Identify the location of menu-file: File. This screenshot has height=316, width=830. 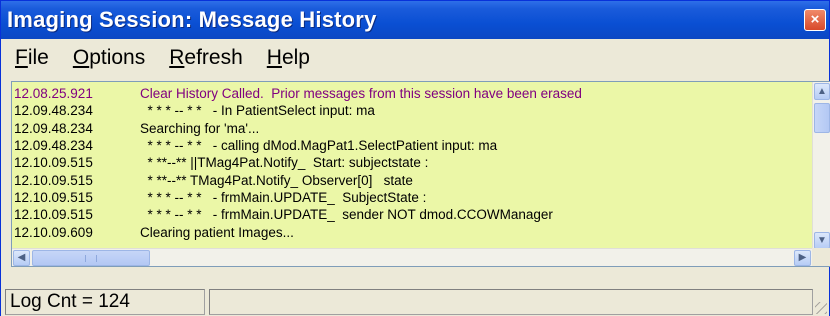
(32, 58).